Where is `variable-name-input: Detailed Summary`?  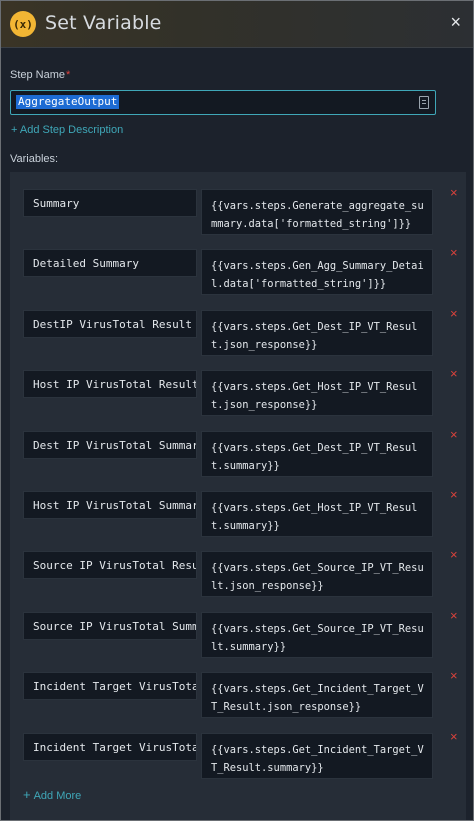
variable-name-input: Detailed Summary is located at coordinates (110, 263).